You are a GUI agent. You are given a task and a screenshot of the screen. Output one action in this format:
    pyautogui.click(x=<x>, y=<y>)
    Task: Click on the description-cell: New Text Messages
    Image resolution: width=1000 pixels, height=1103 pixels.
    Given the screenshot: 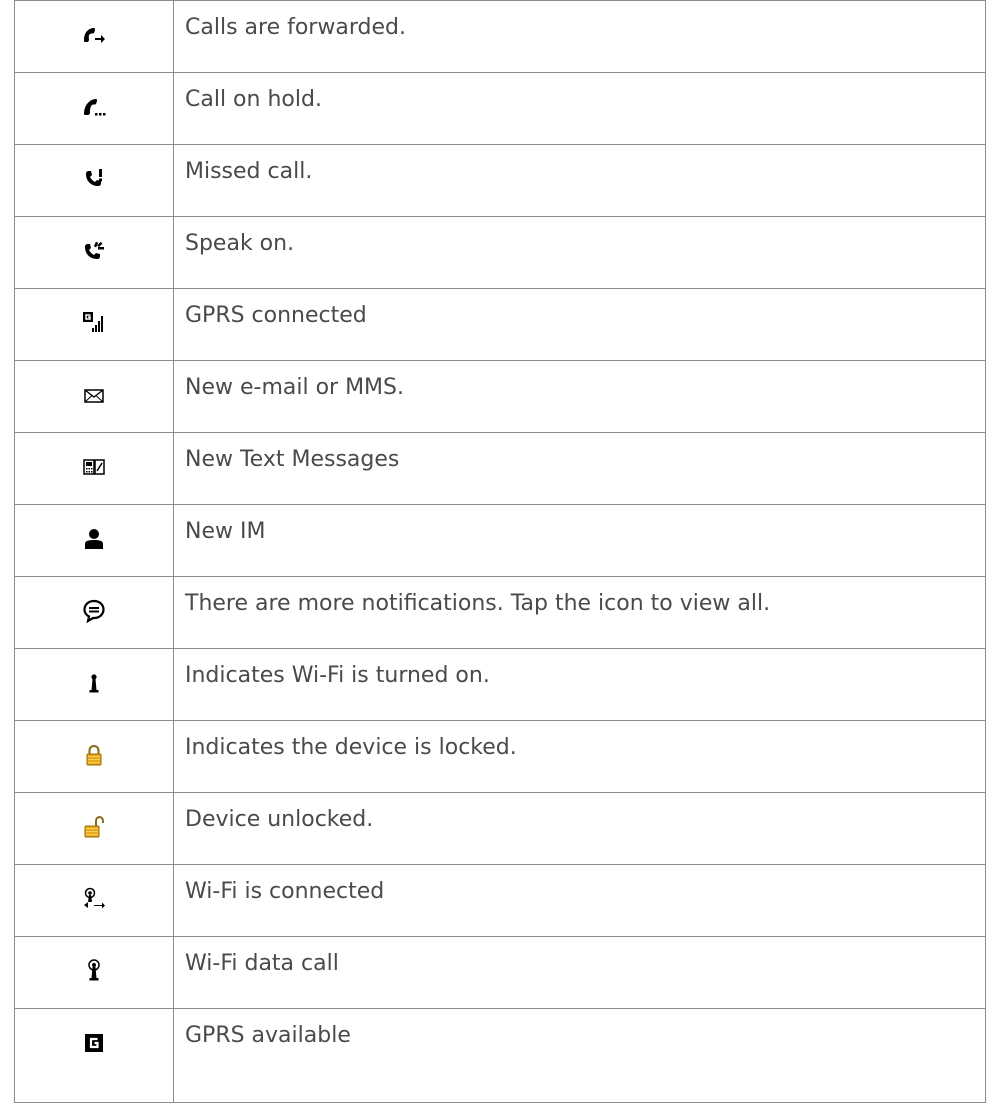 What is the action you would take?
    pyautogui.click(x=579, y=468)
    